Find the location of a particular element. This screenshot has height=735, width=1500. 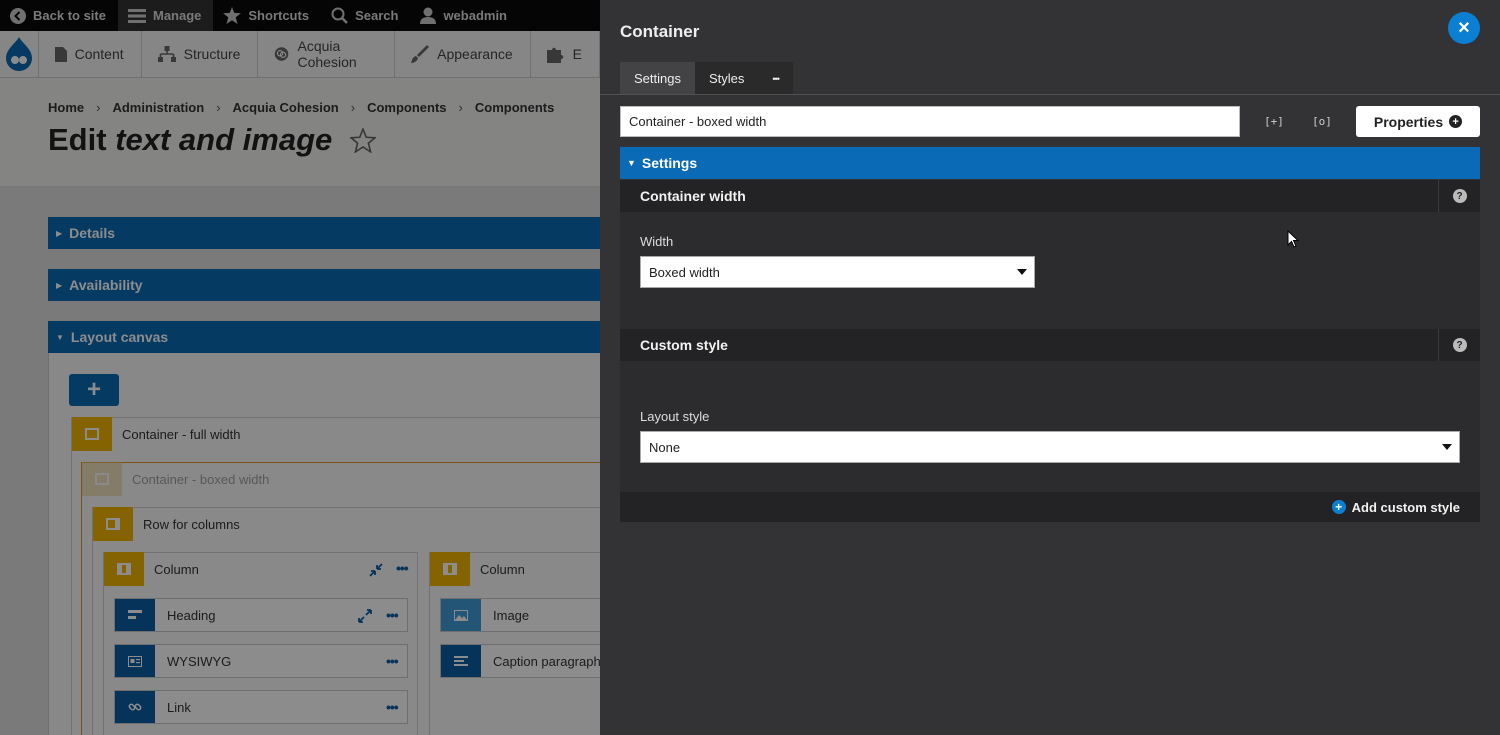

element-wysiwyg: WYSIWYG ••• is located at coordinates (261, 661).